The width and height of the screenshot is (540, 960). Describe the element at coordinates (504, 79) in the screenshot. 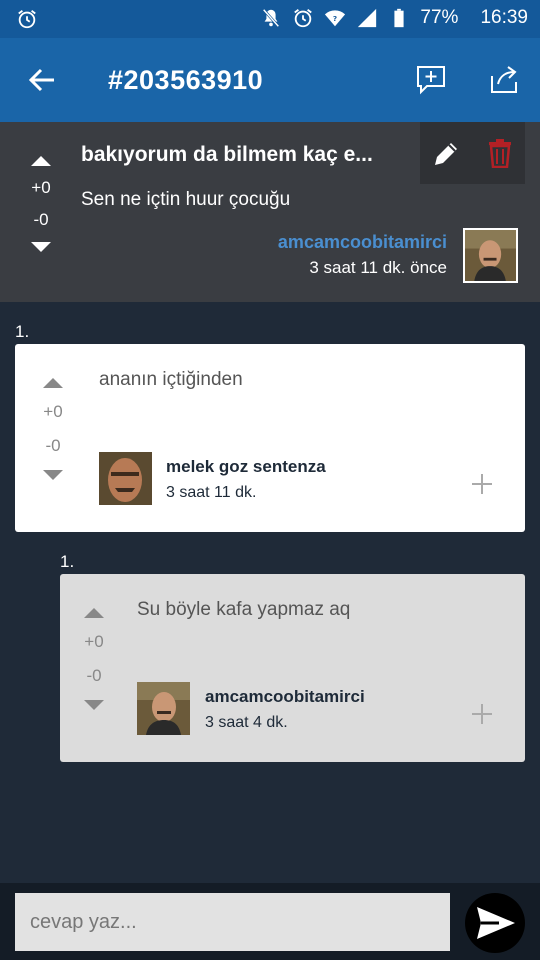

I see `share-icon` at that location.